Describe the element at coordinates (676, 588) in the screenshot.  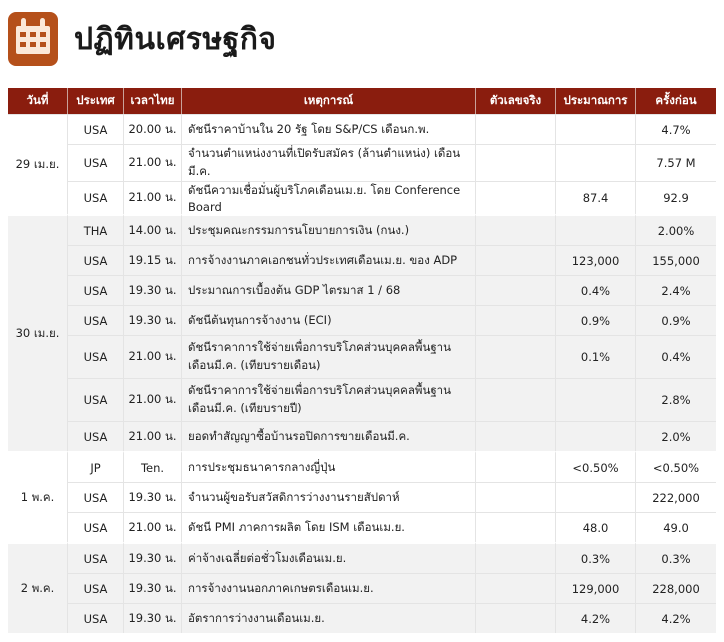
I see `previous-cell: 228,000` at that location.